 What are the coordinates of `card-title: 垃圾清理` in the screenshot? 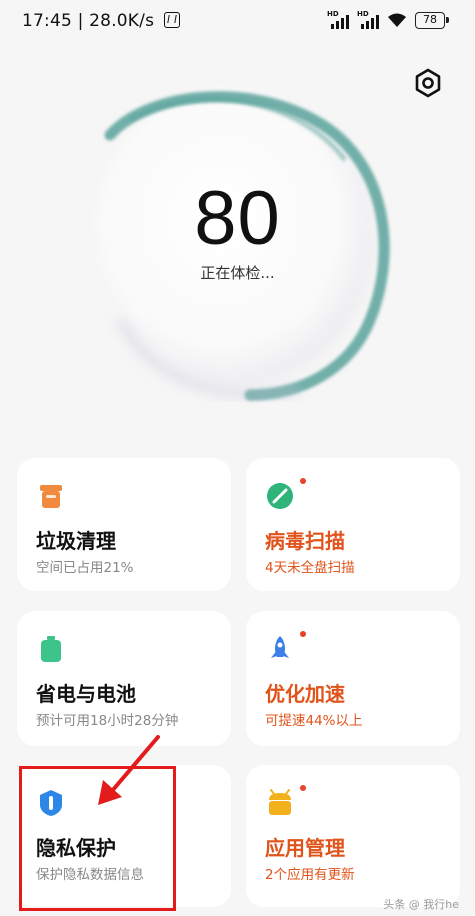 It's located at (76, 541).